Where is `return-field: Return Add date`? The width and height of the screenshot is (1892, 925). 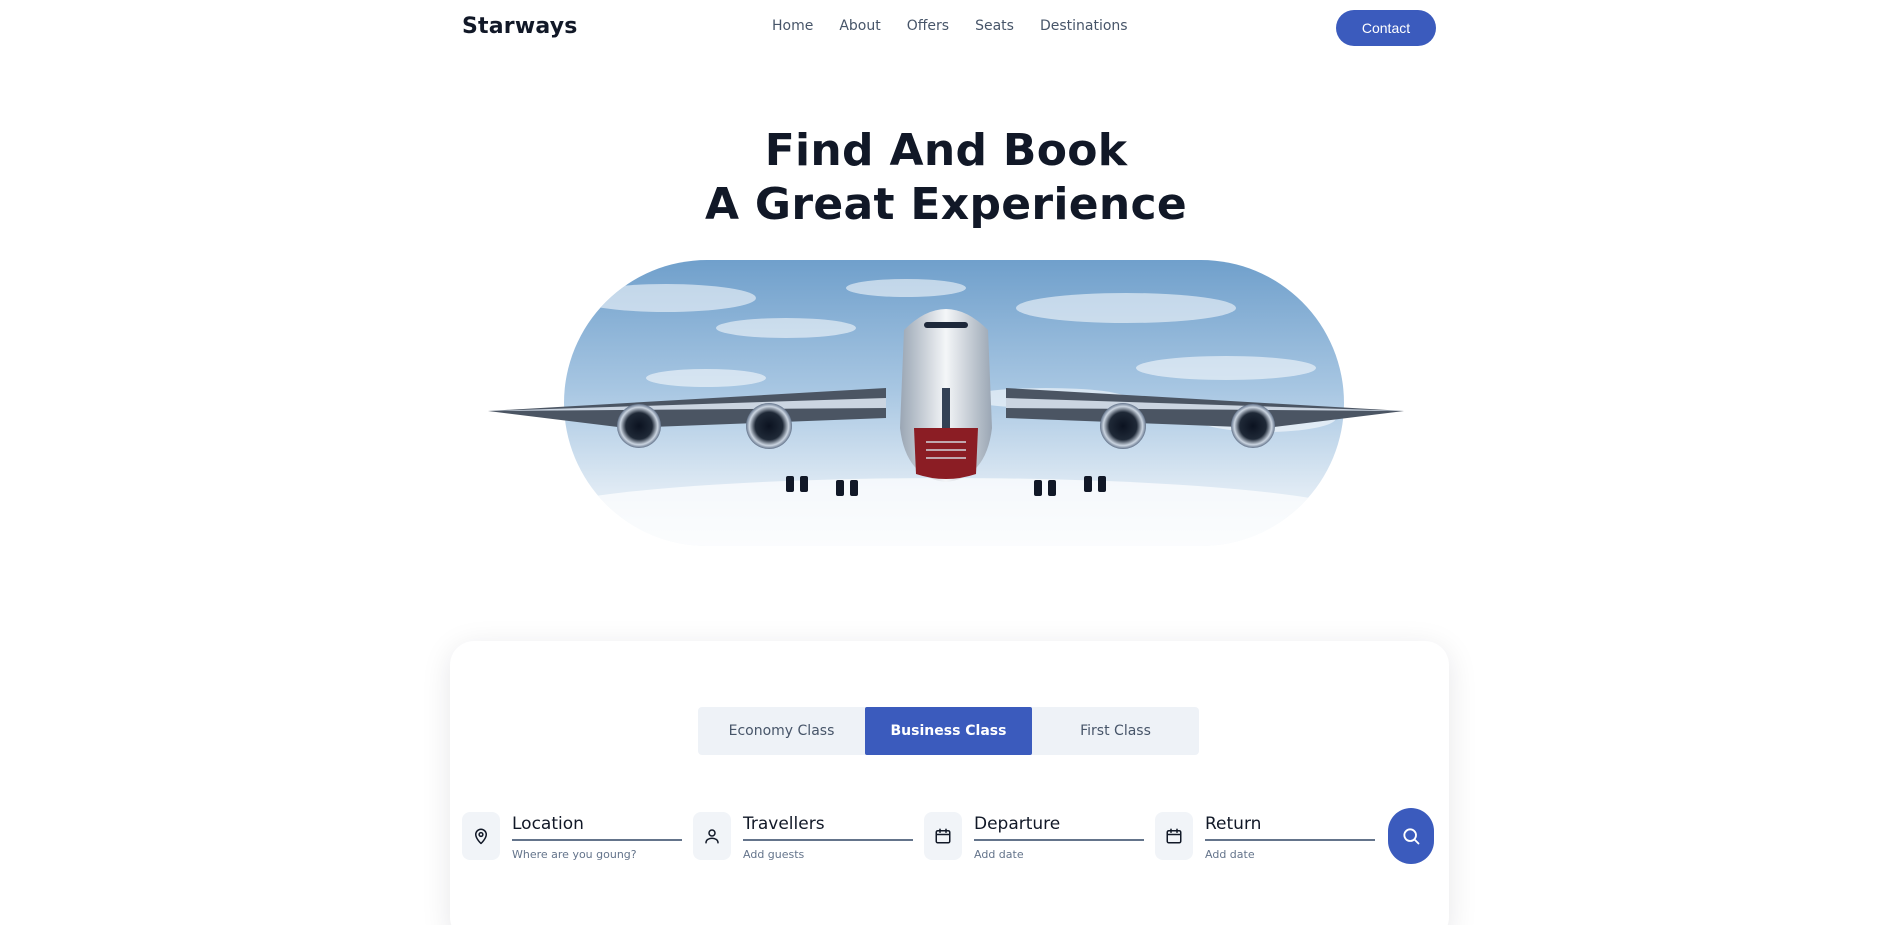 return-field: Return Add date is located at coordinates (1270, 838).